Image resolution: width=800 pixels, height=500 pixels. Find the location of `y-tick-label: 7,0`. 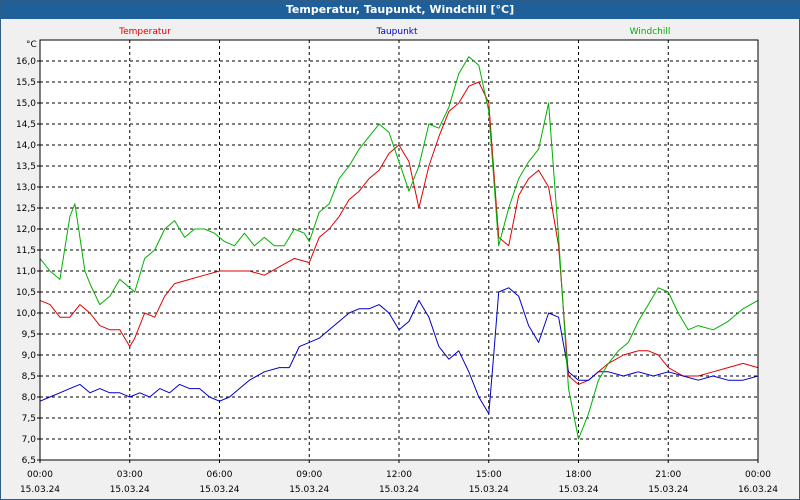

y-tick-label: 7,0 is located at coordinates (29, 440).